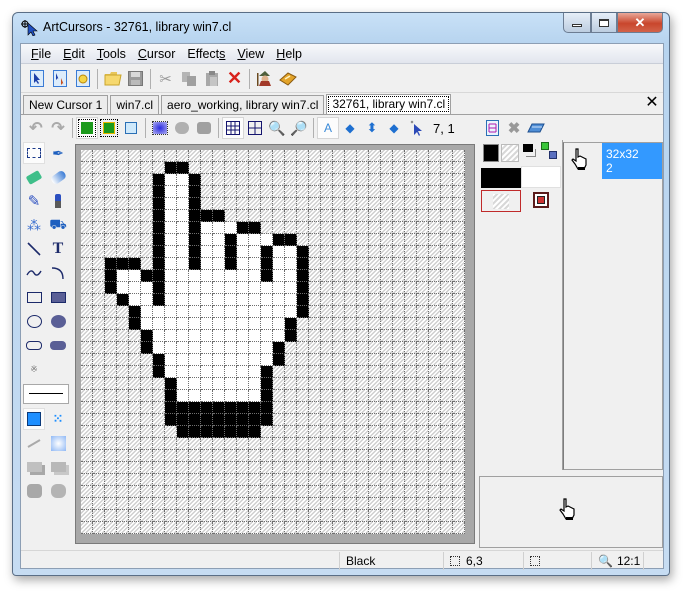 This screenshot has height=593, width=690. What do you see at coordinates (299, 128) in the screenshot?
I see `zoom-out-button: 🔎` at bounding box center [299, 128].